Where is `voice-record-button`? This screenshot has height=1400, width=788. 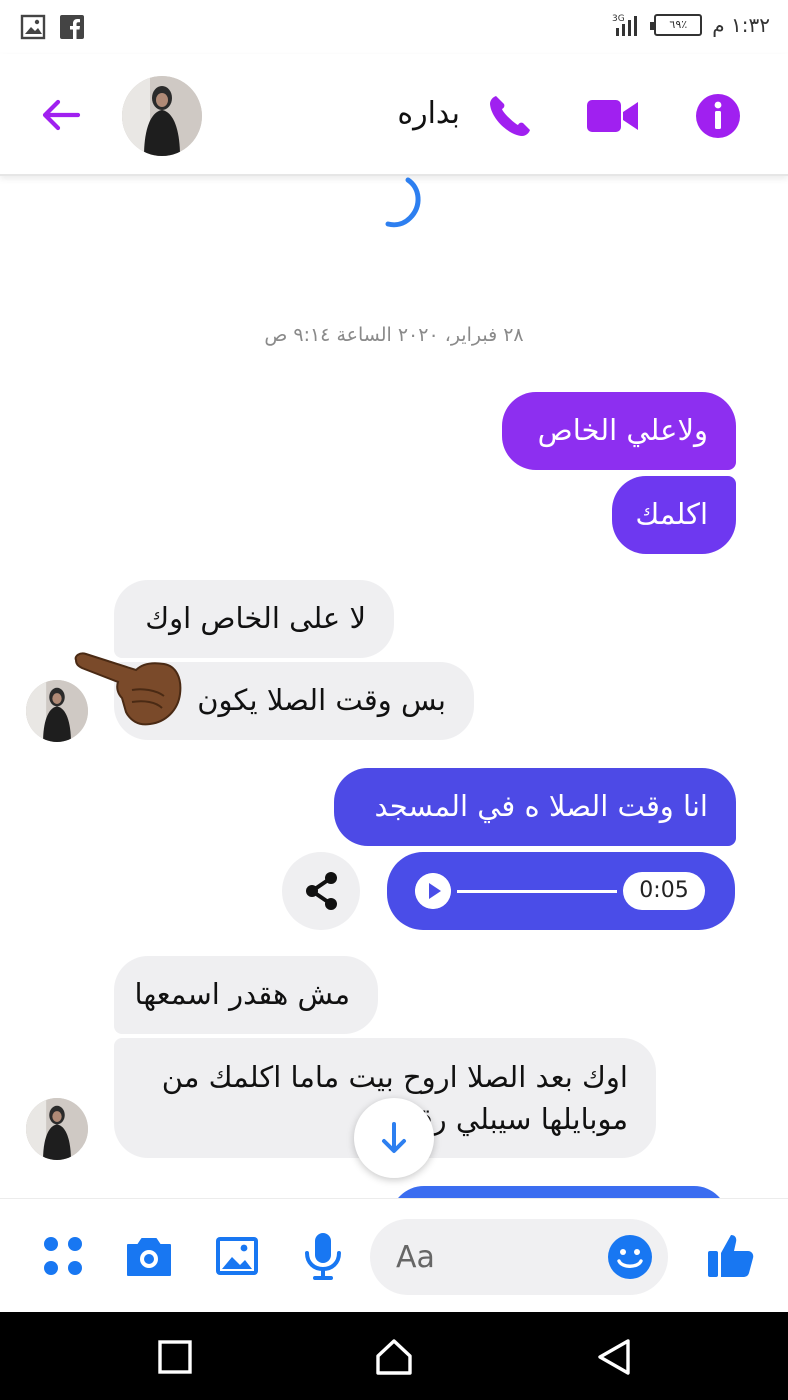 voice-record-button is located at coordinates (323, 1256).